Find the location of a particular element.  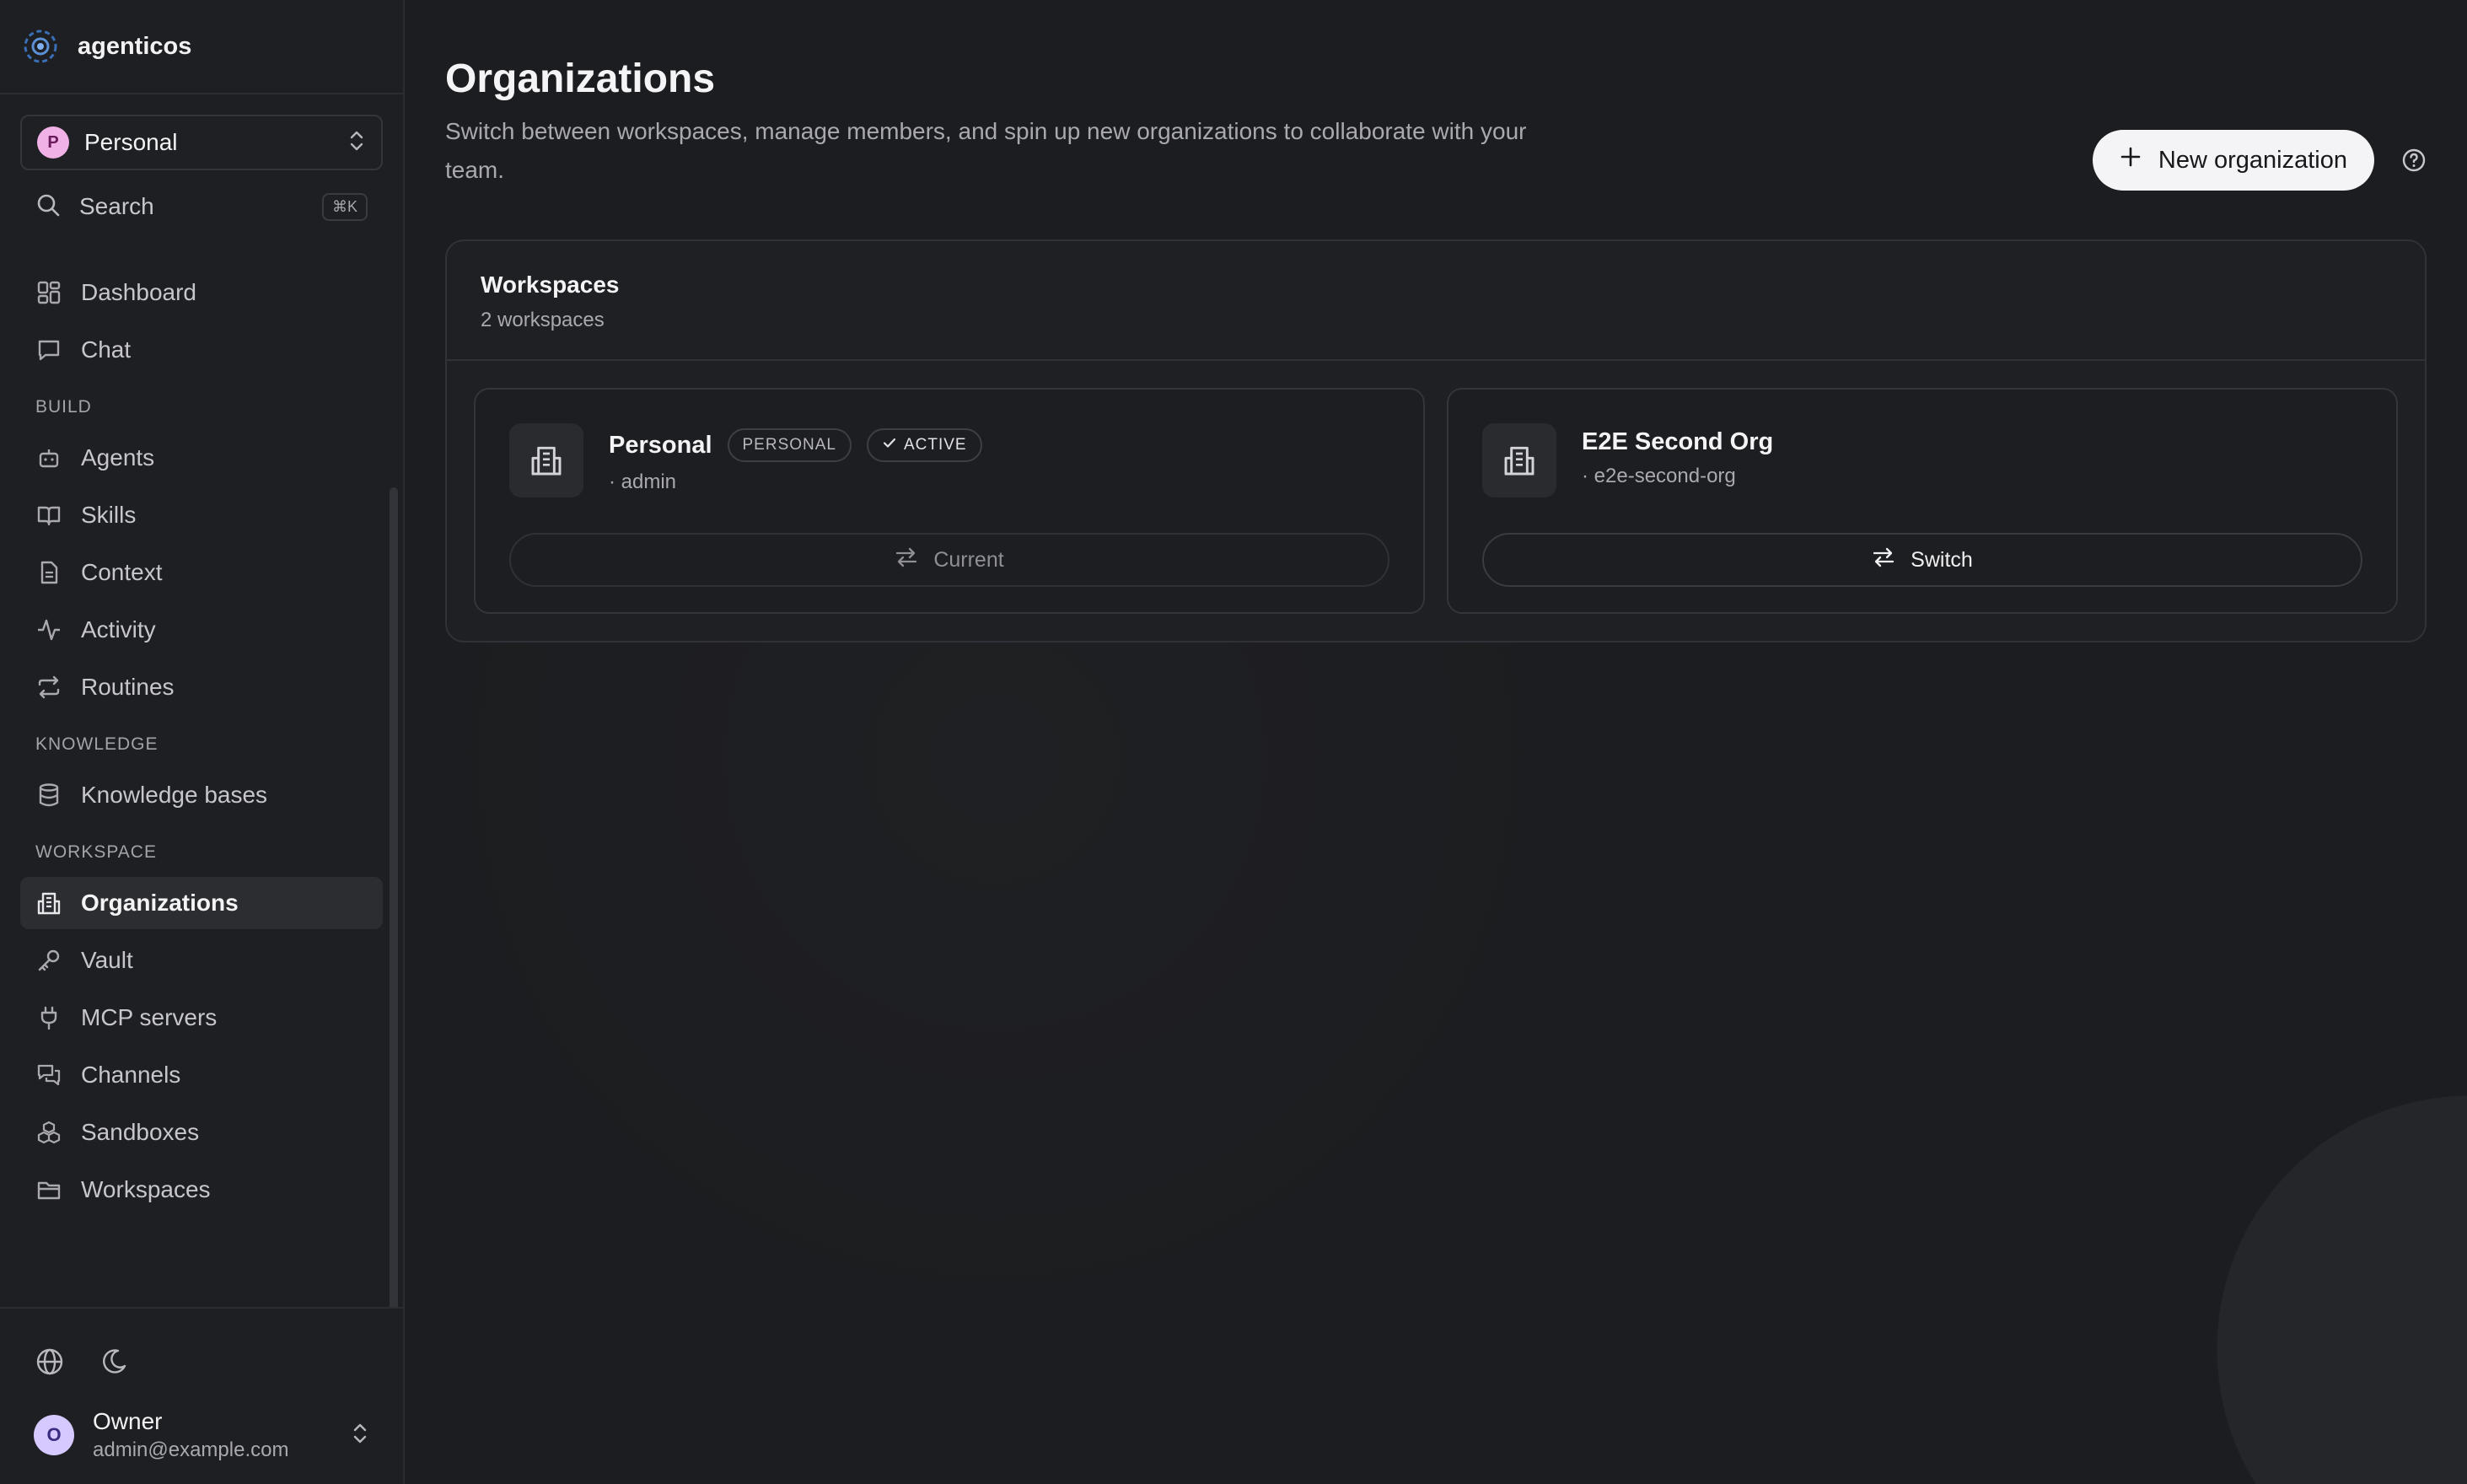

panel-header: Workspaces 2 workspaces is located at coordinates (1436, 301).